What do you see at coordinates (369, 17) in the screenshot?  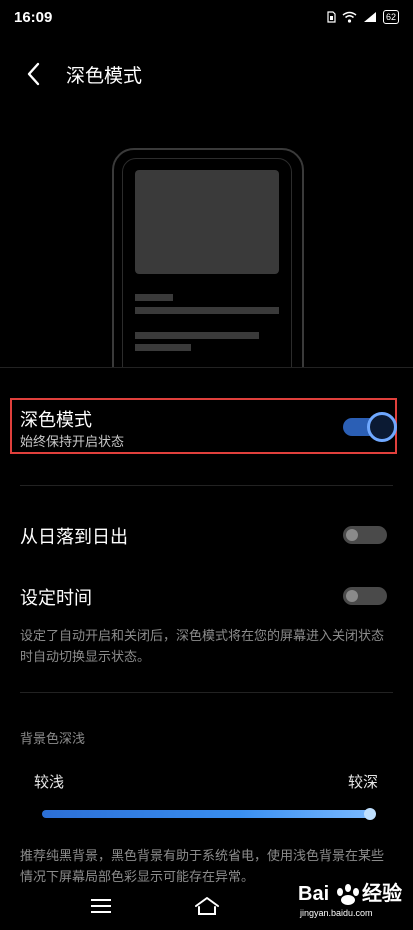 I see `signal-icon` at bounding box center [369, 17].